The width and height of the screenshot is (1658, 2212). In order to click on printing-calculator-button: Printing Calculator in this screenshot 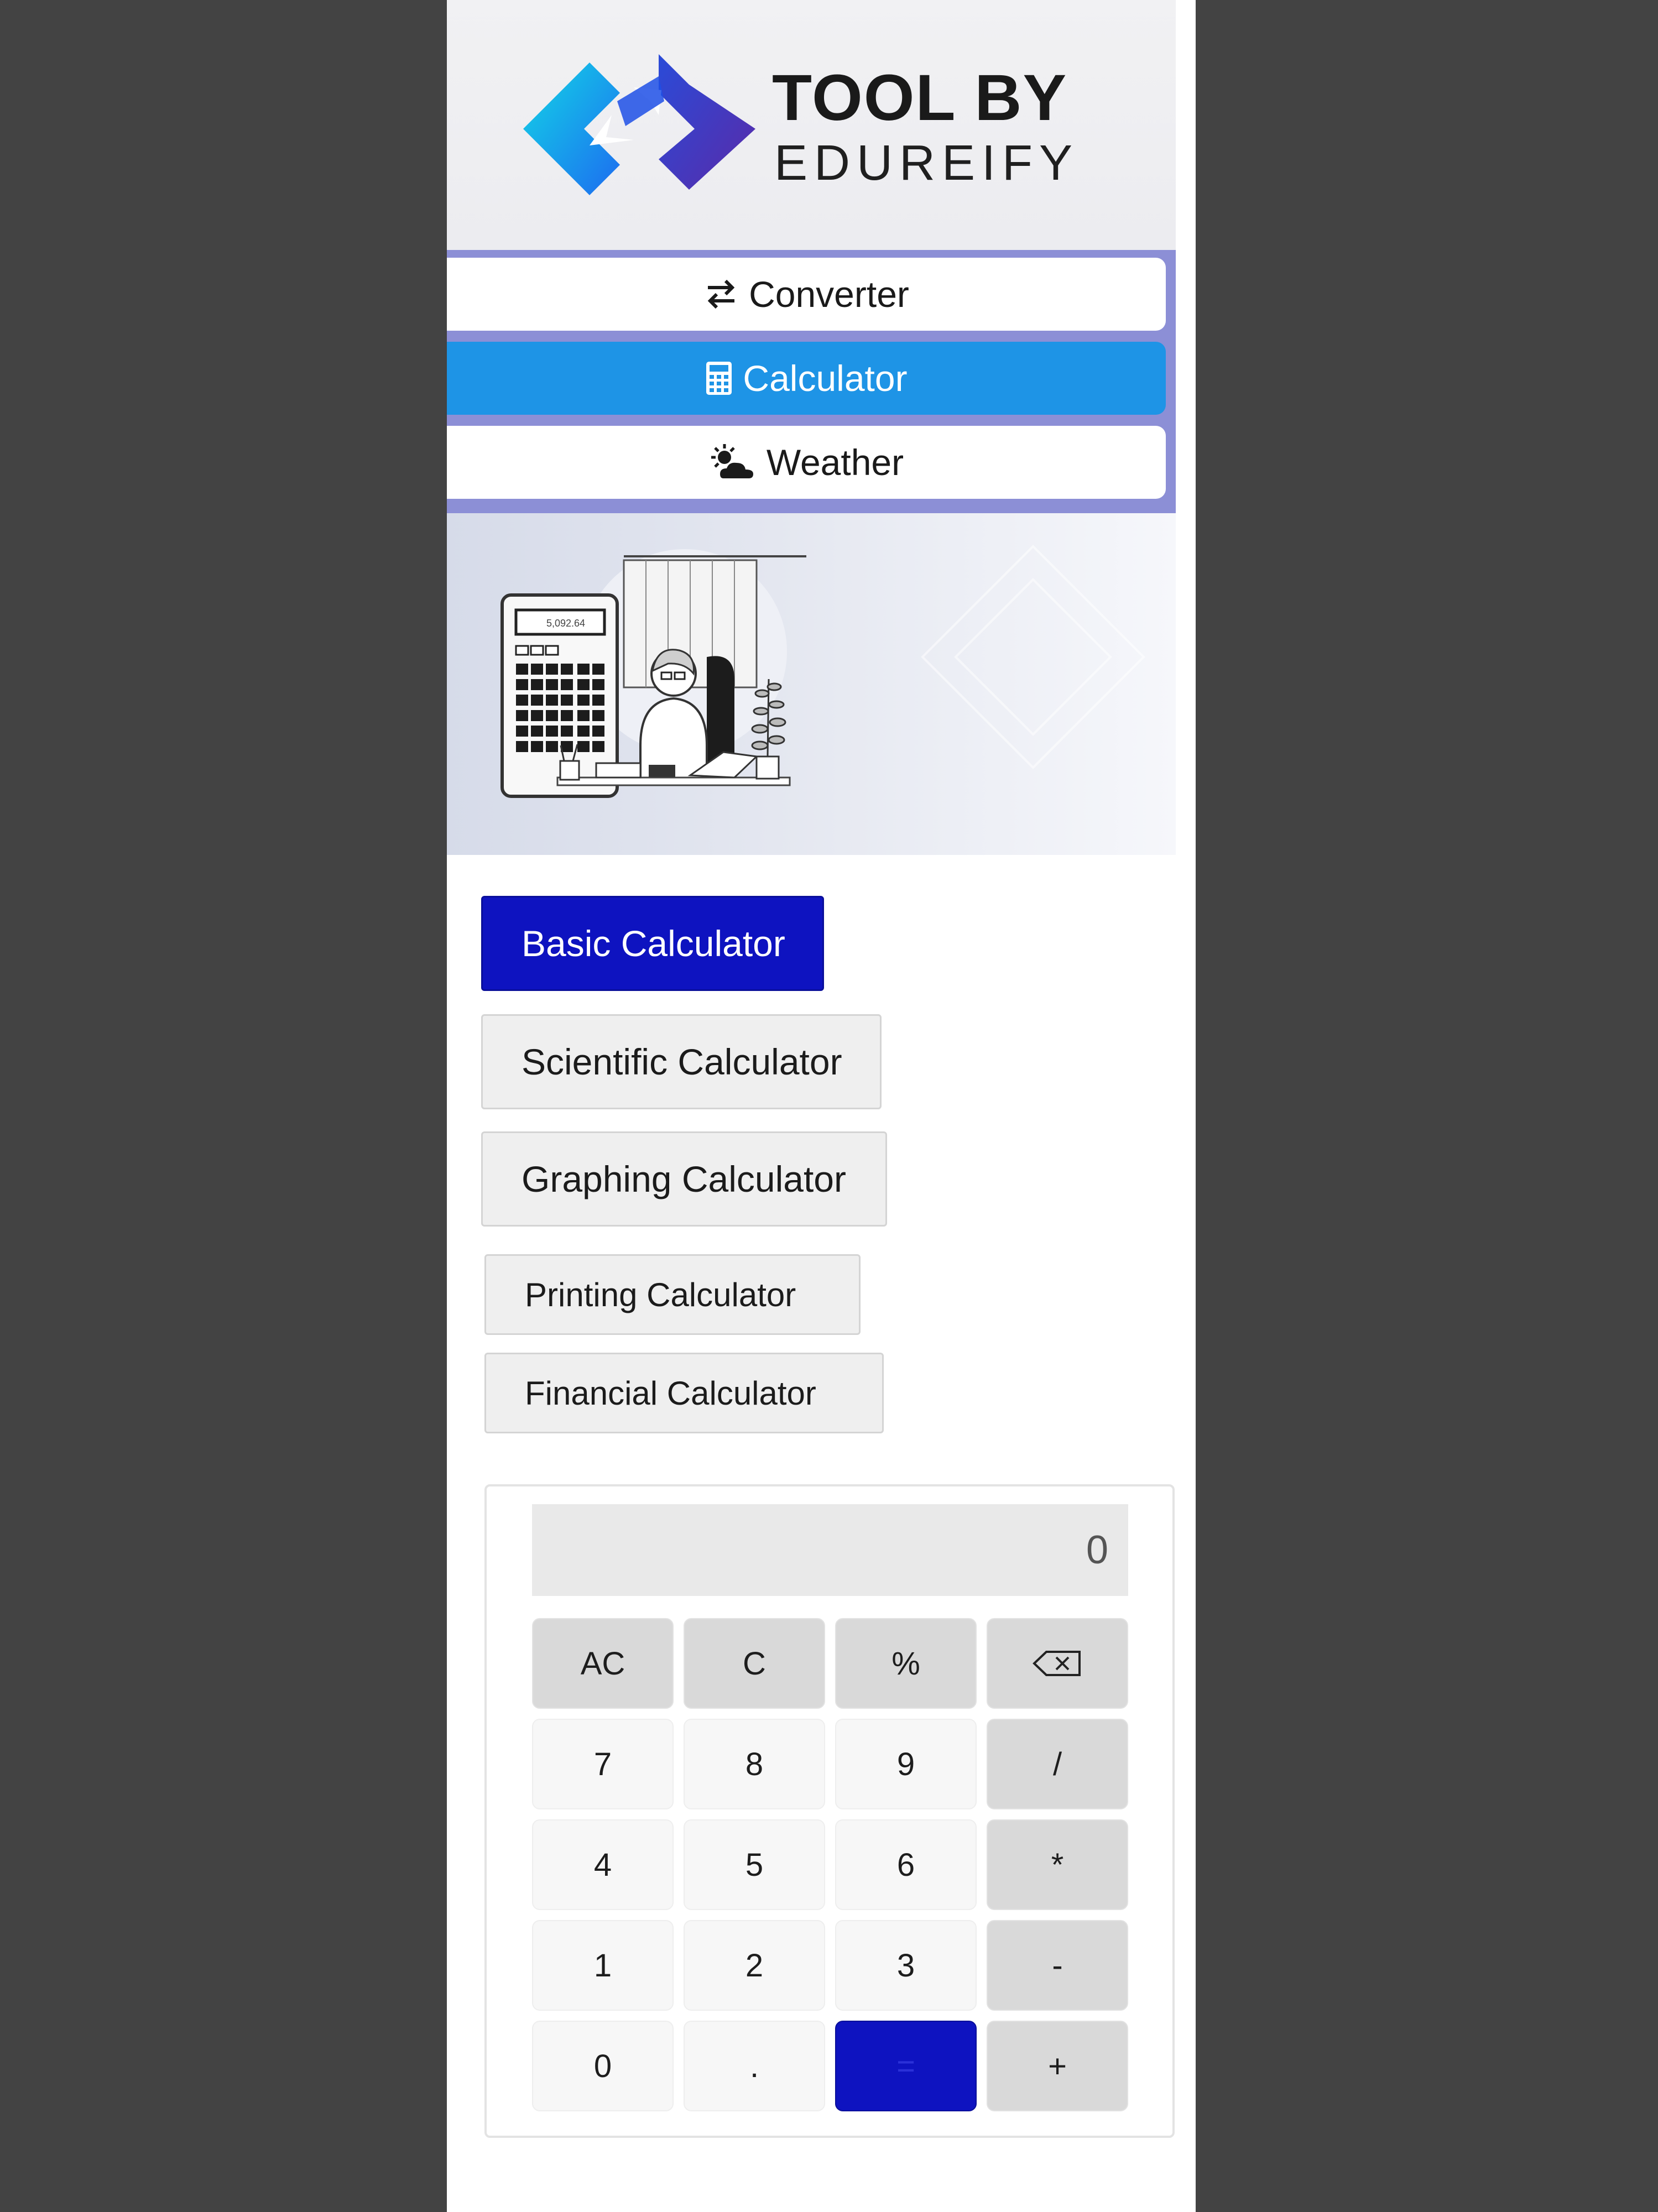, I will do `click(672, 1295)`.